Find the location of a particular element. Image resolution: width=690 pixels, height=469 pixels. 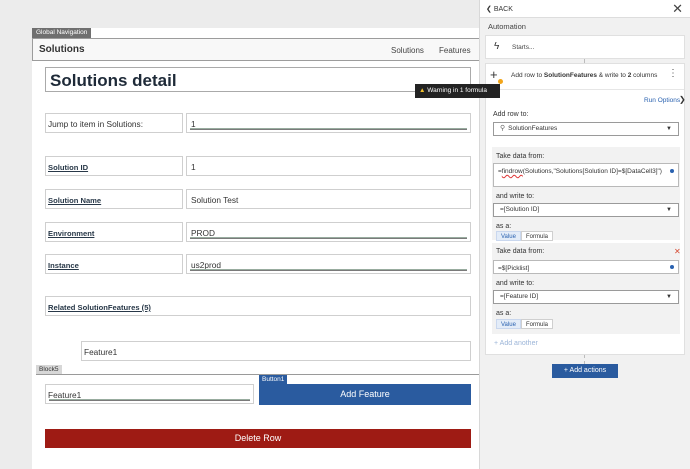

nav-link-features: Features is located at coordinates (455, 50).